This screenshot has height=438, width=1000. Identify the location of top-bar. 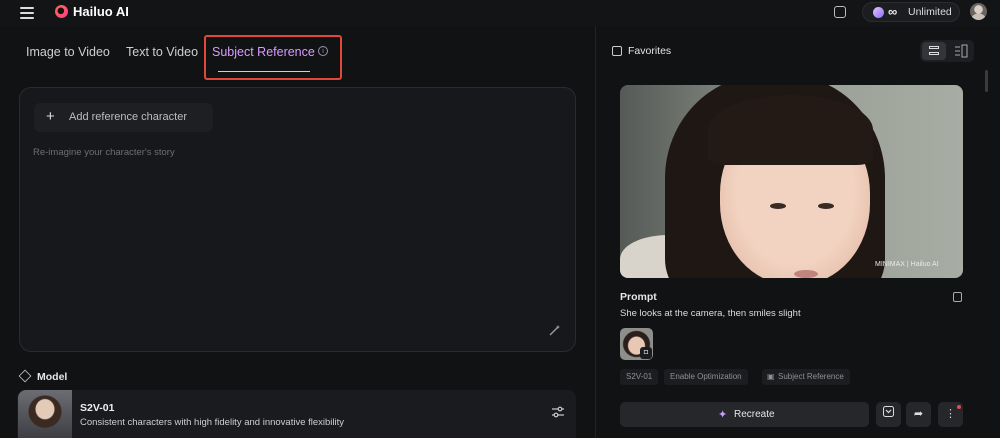
(500, 13).